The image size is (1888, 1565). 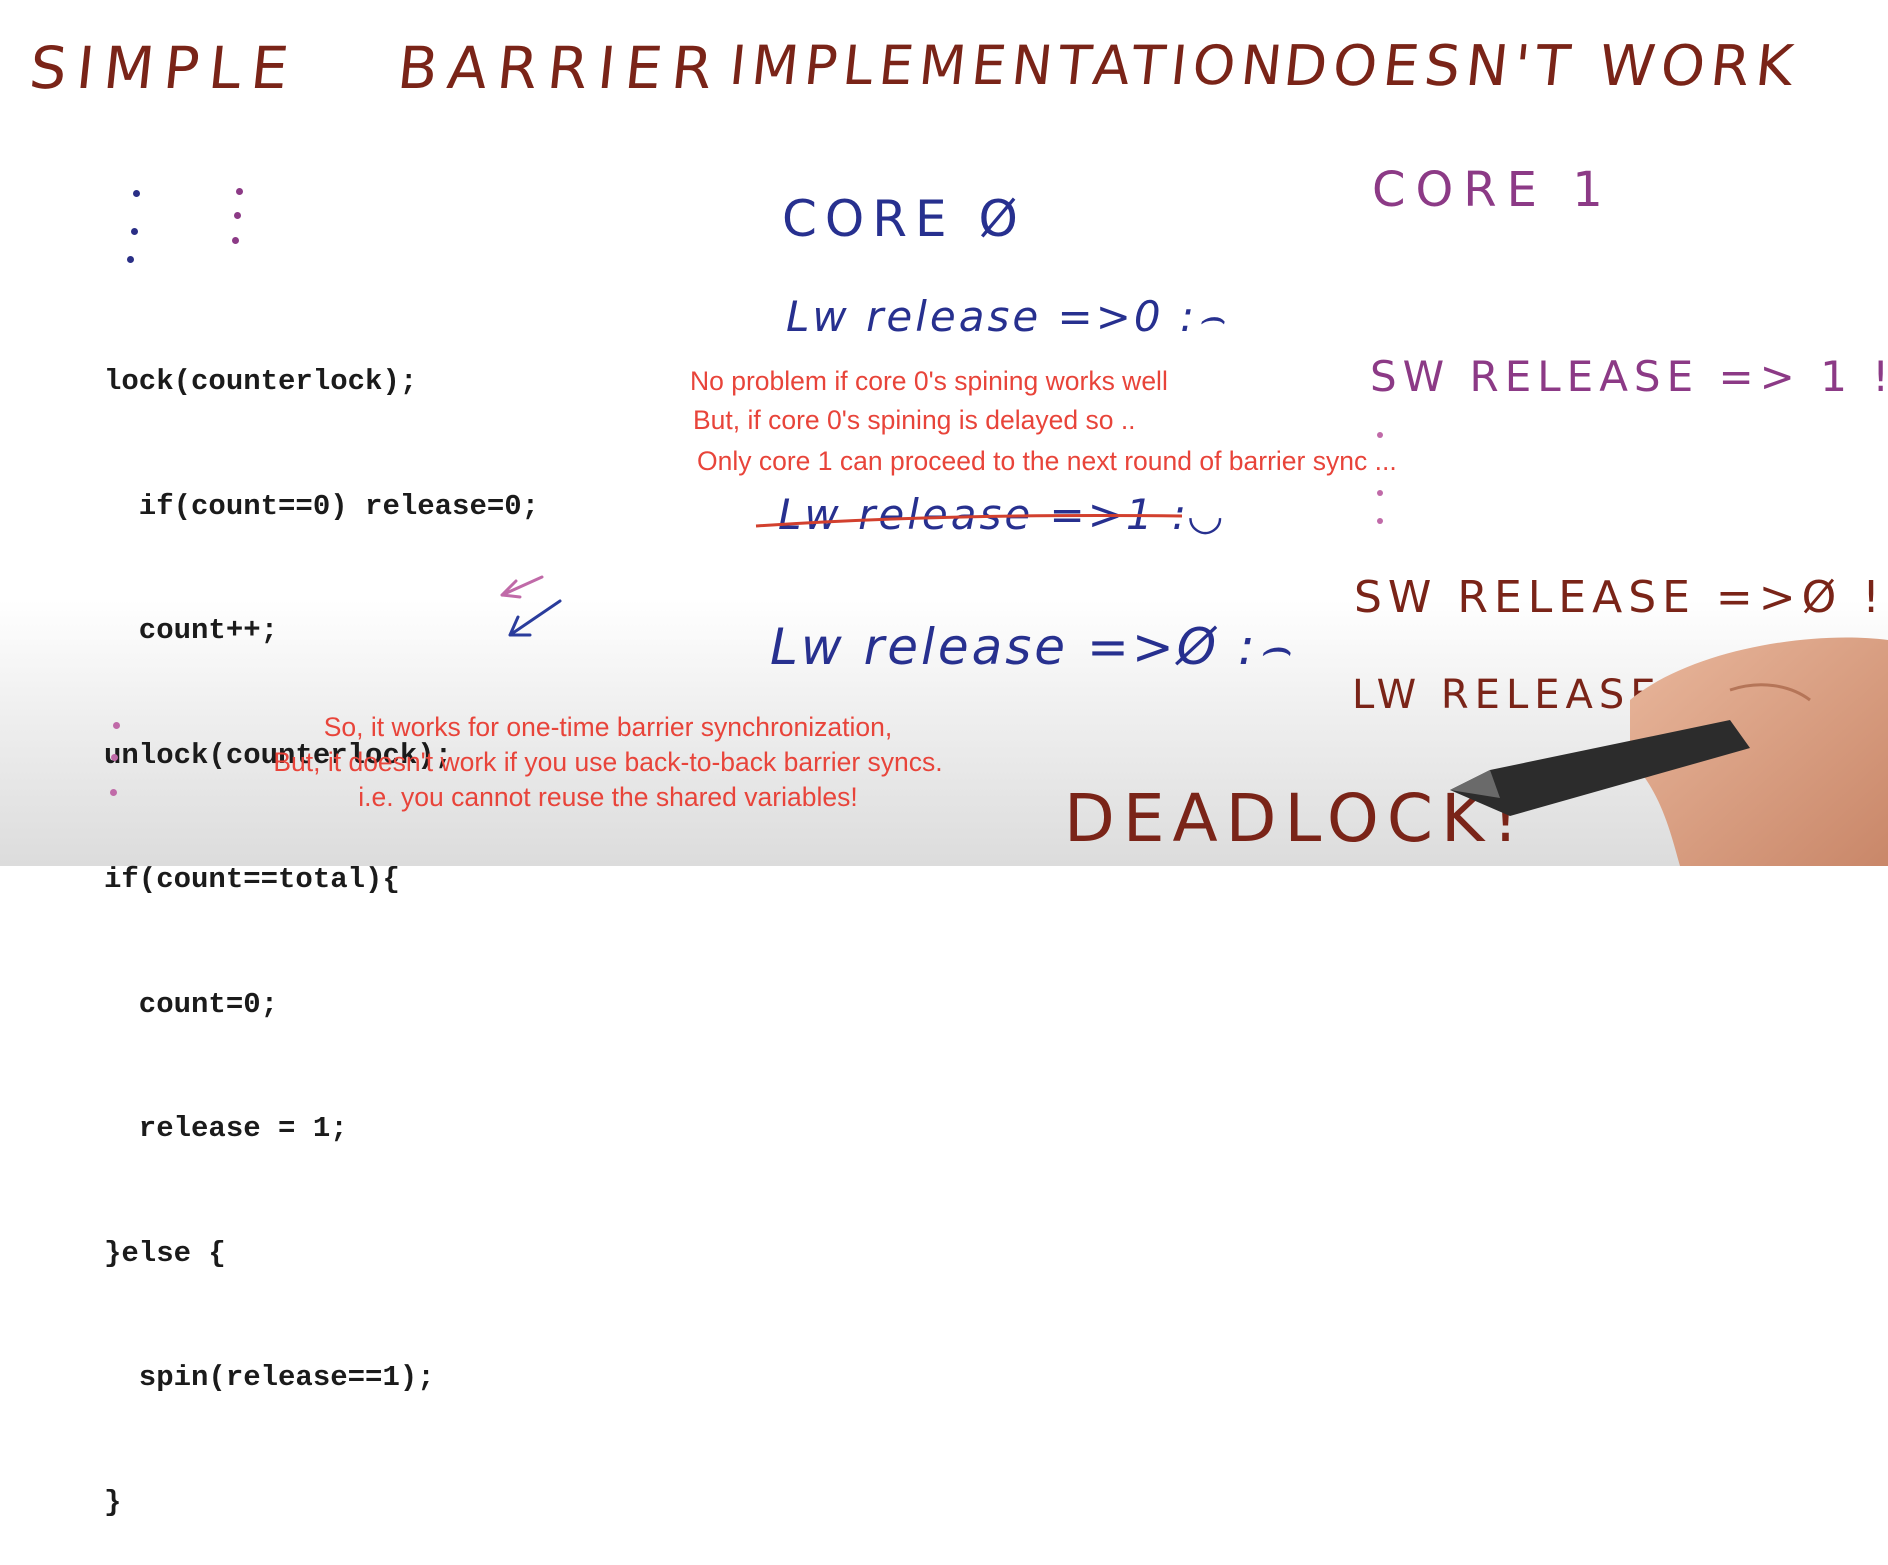 I want to click on code-line: if(count==0) release=0;, so click(x=322, y=506).